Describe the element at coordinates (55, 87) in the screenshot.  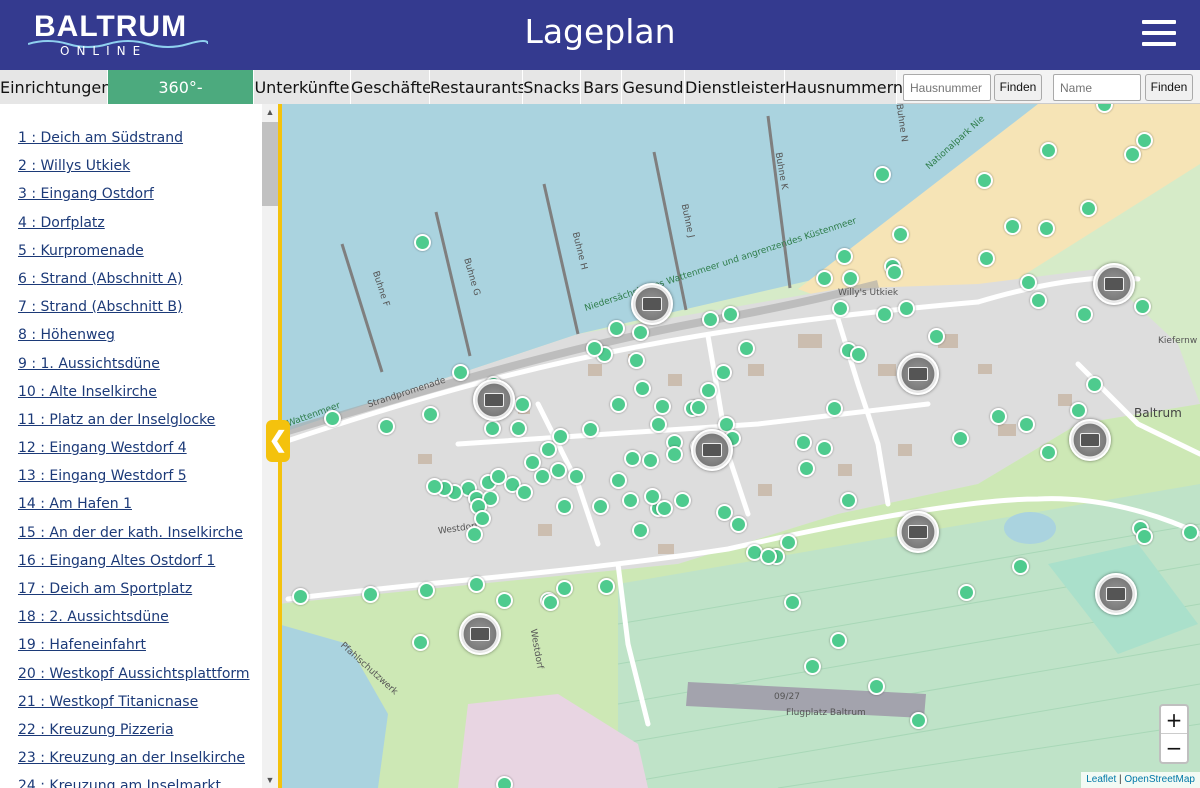
I see `tab-einrichtungen: Einrichtungen` at that location.